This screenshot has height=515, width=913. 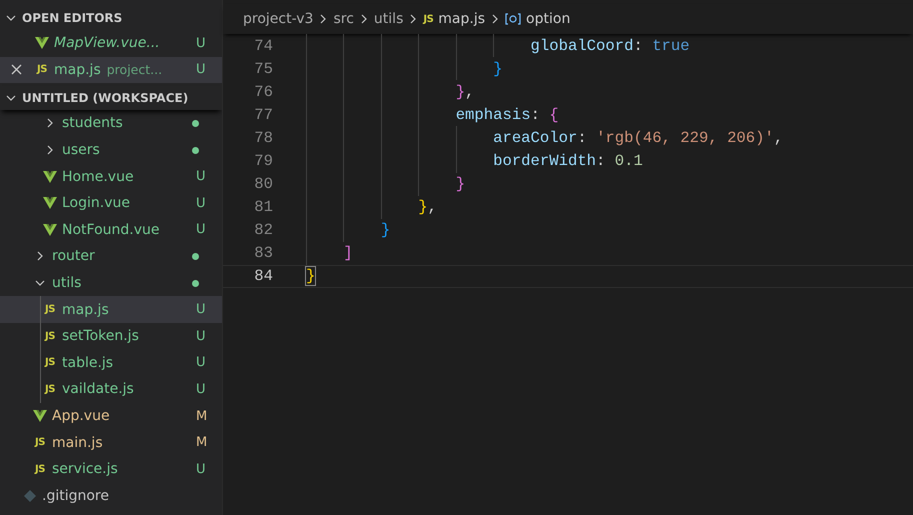 I want to click on file-tree-item: utils, so click(x=111, y=283).